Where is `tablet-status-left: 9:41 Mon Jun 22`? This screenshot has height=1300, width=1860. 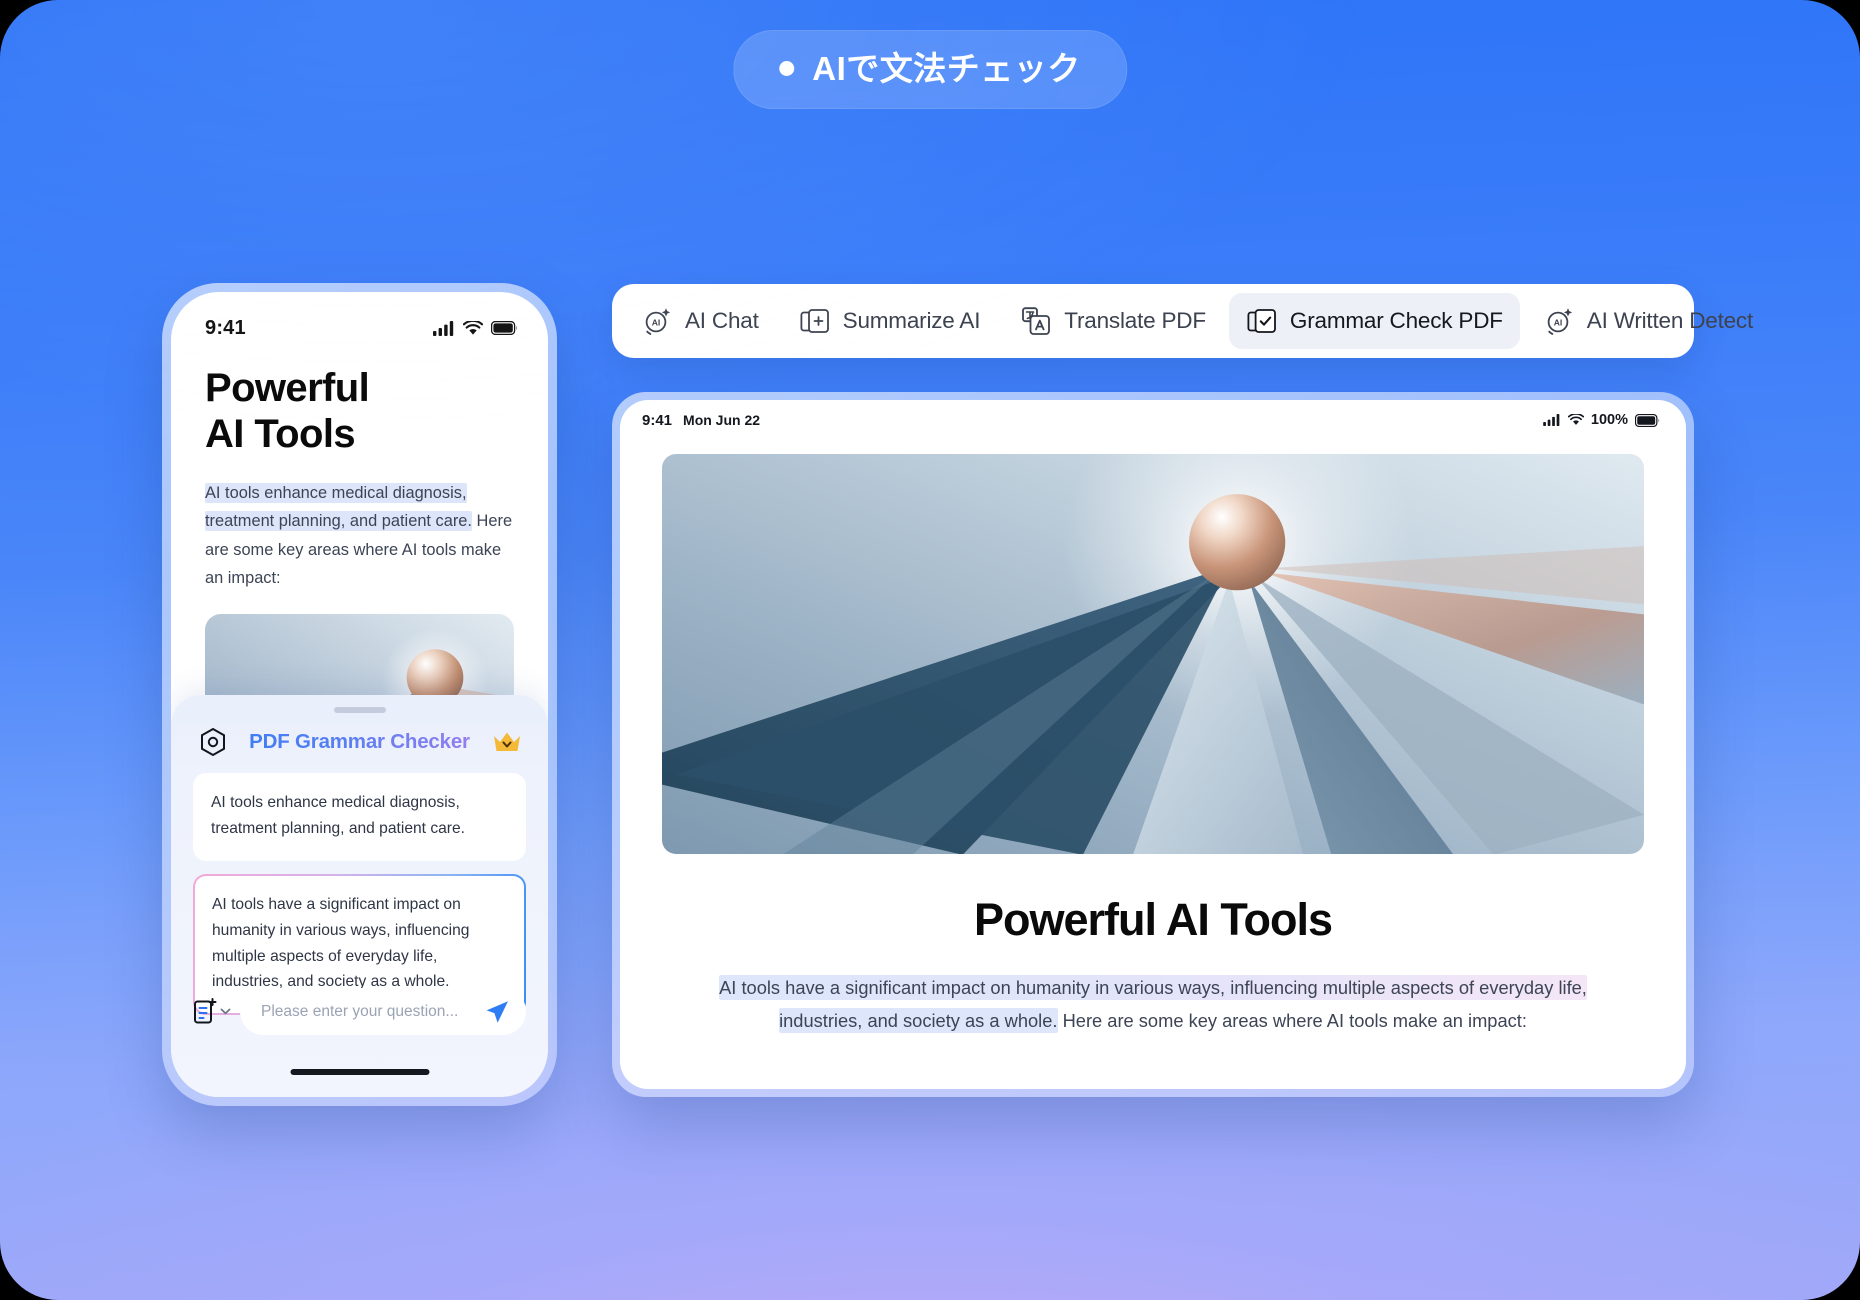
tablet-status-left: 9:41 Mon Jun 22 is located at coordinates (701, 420).